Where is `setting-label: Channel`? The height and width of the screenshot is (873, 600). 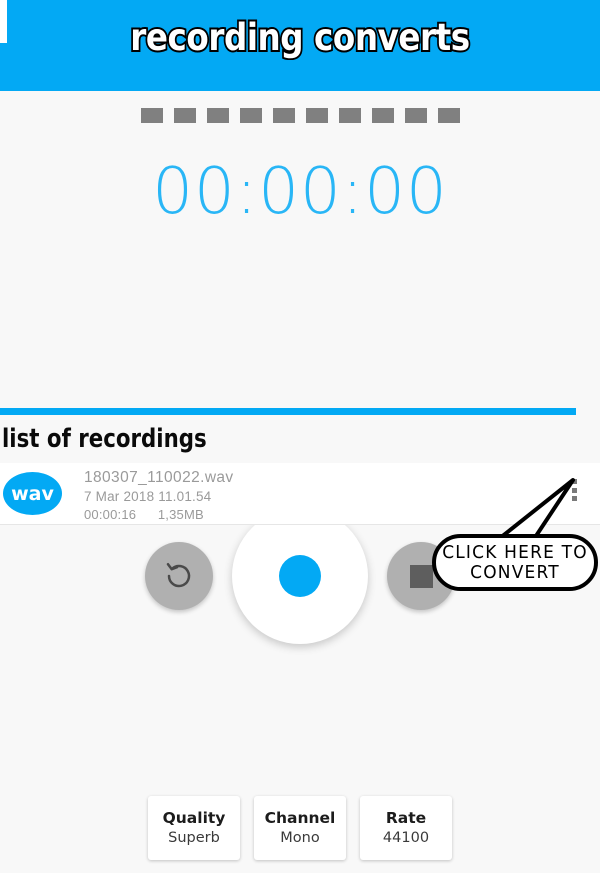 setting-label: Channel is located at coordinates (300, 818).